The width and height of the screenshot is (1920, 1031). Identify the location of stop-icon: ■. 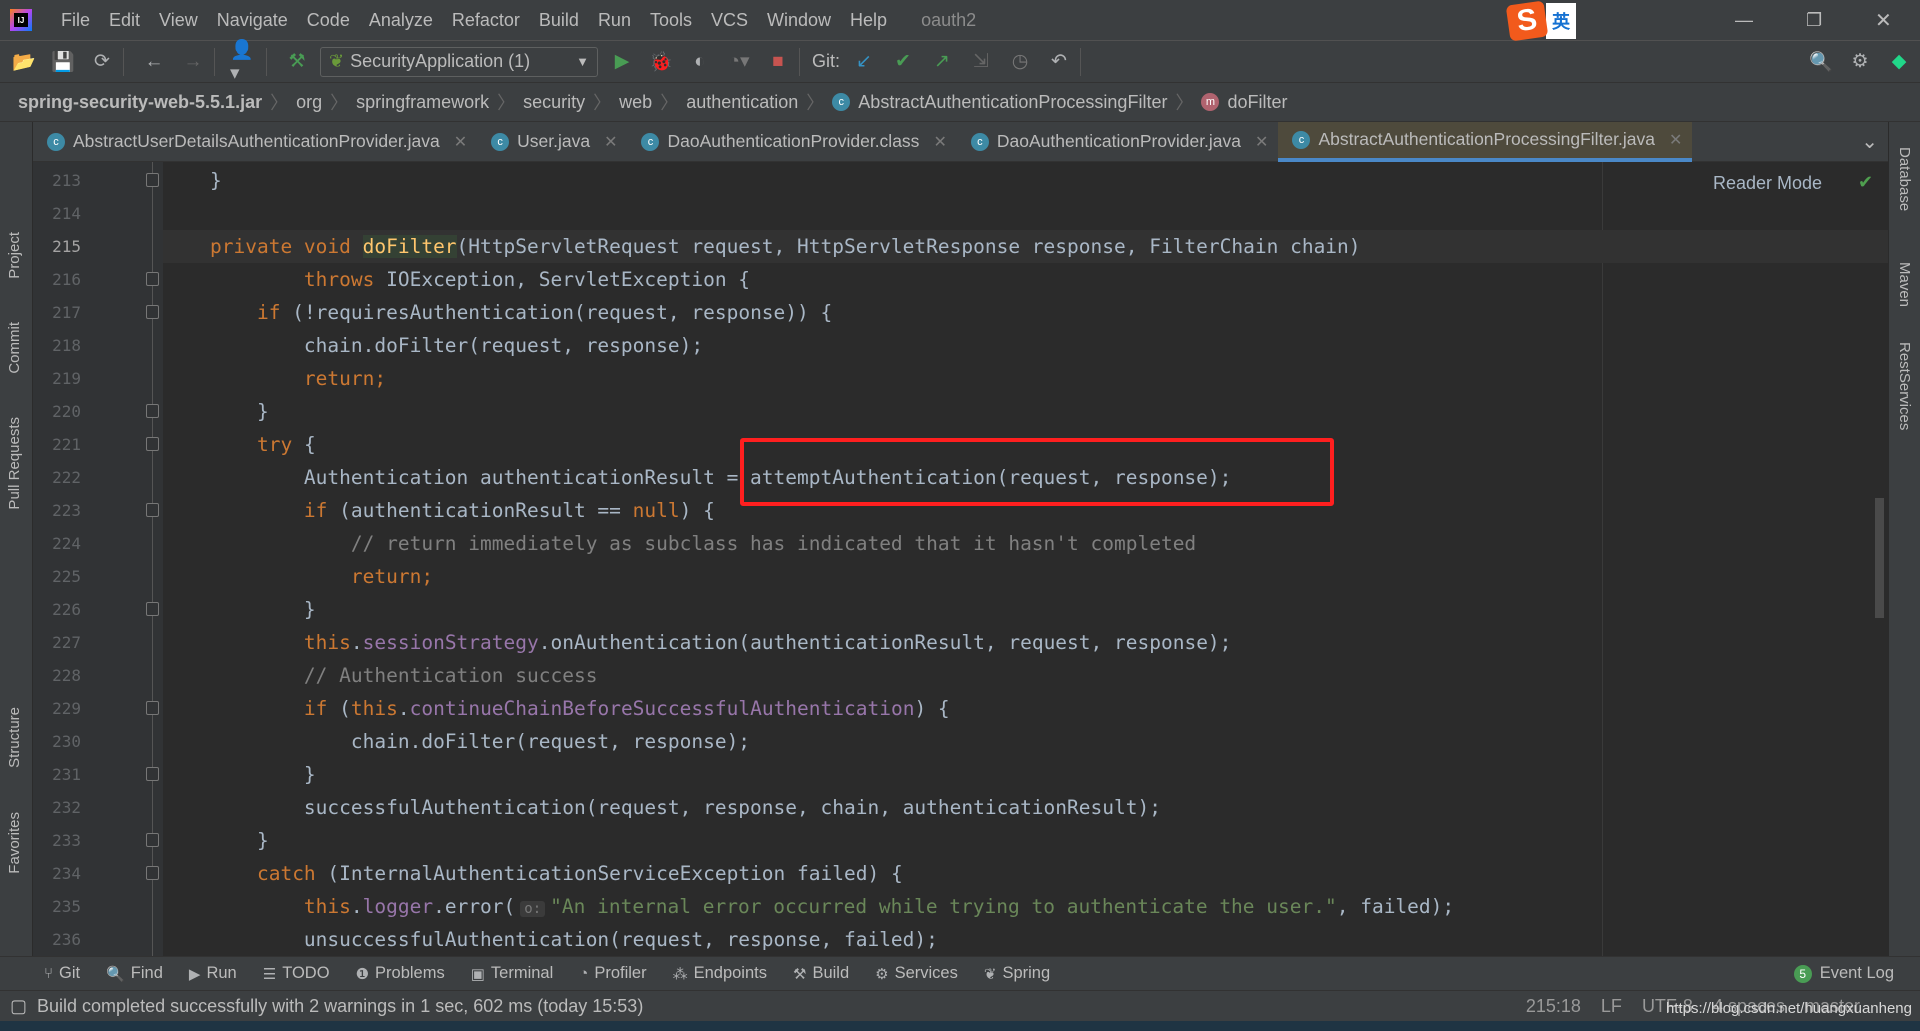
(778, 62).